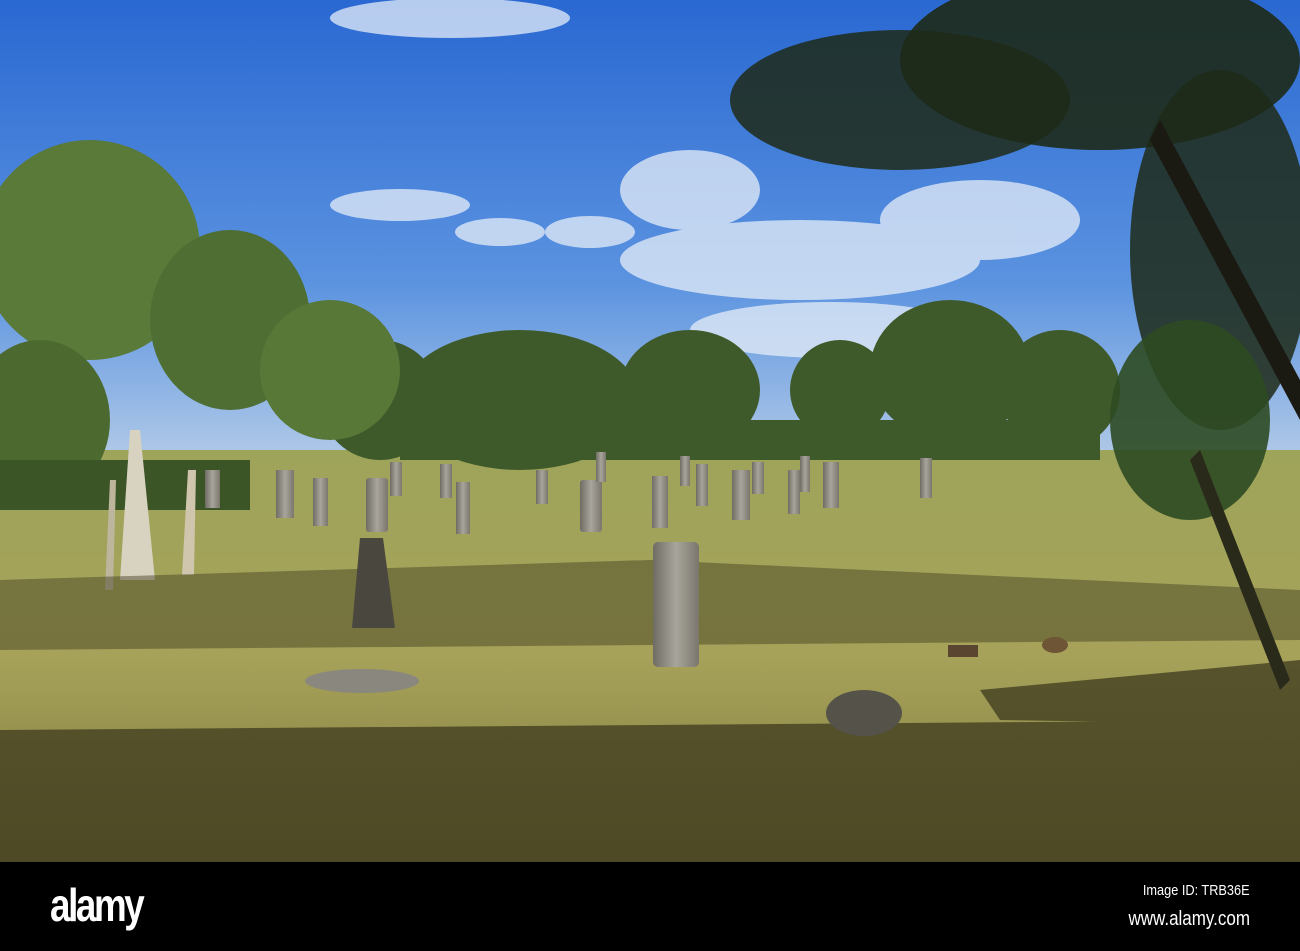 This screenshot has height=951, width=1300. I want to click on alamy-logo: alamy, so click(97, 905).